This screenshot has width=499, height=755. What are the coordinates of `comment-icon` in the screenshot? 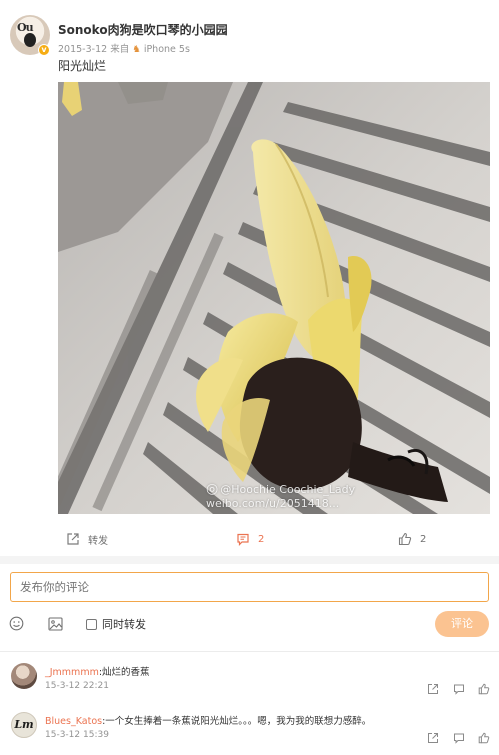 It's located at (243, 539).